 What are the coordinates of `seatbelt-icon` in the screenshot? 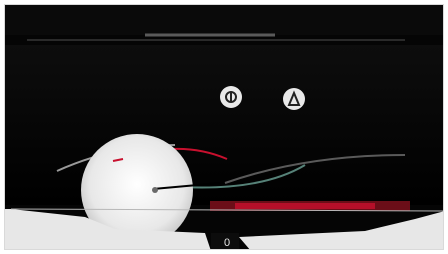 It's located at (294, 99).